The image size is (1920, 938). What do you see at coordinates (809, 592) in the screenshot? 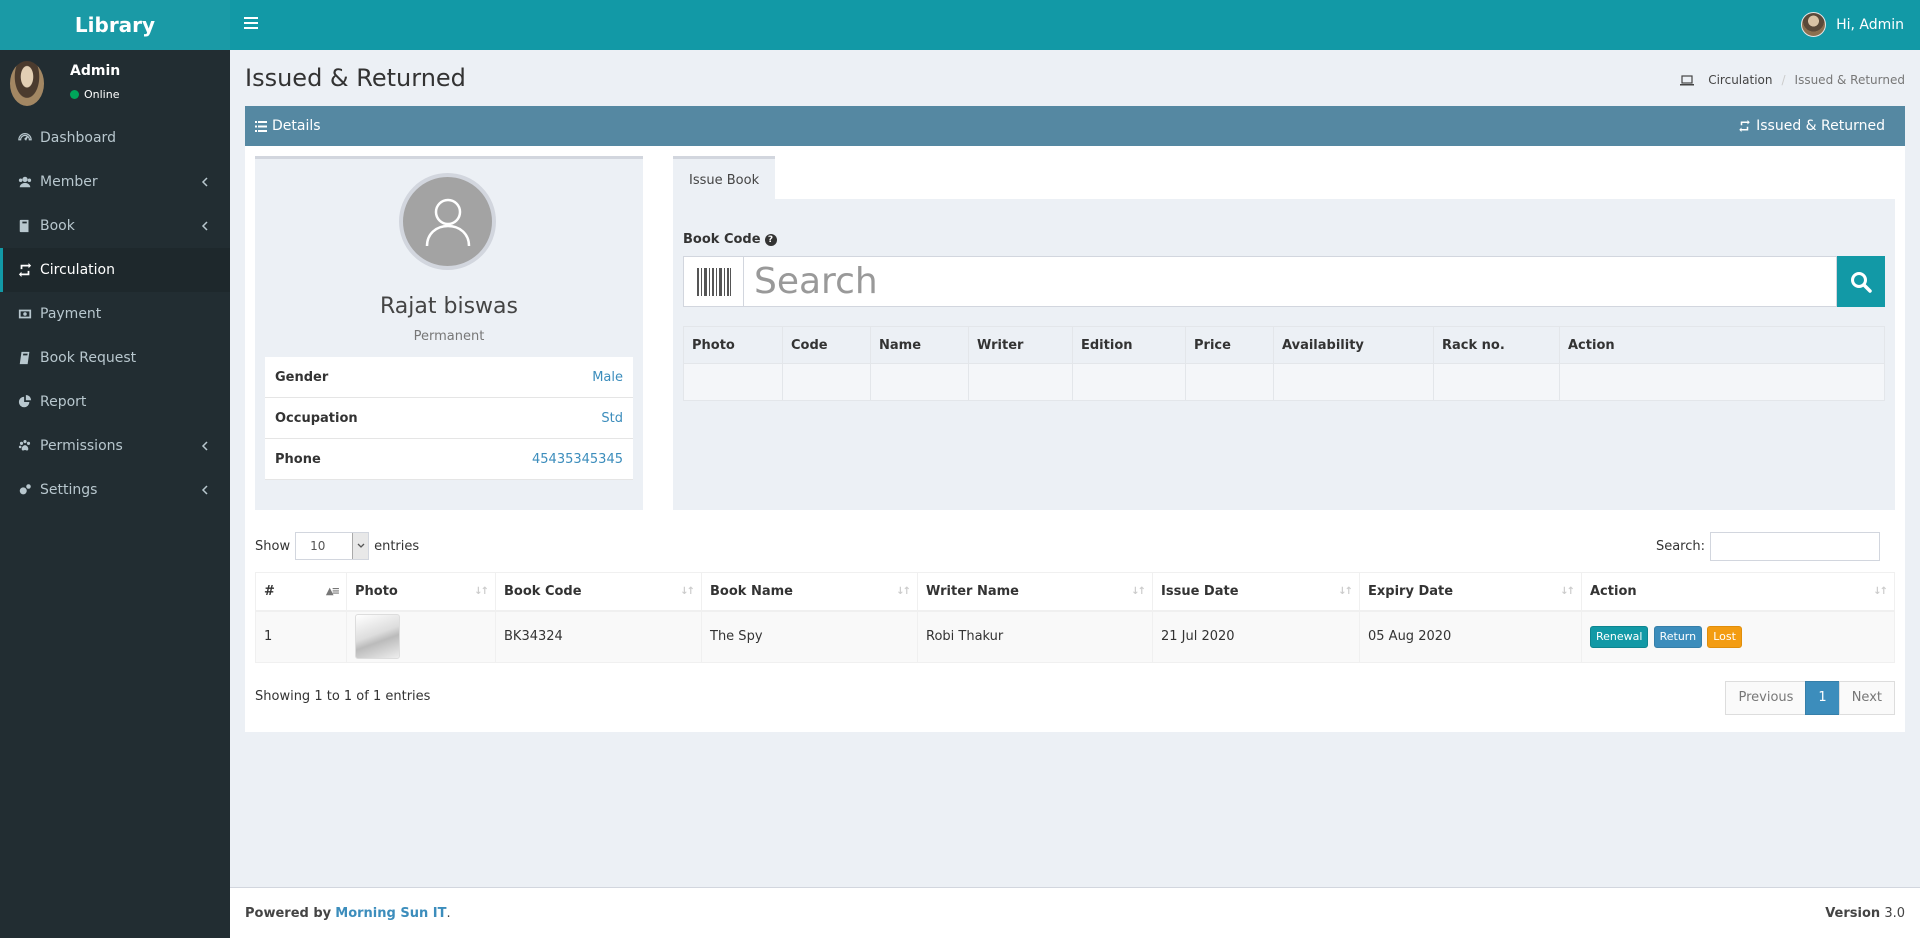
I see `column-header-book-name: Book Name ↓↑` at bounding box center [809, 592].